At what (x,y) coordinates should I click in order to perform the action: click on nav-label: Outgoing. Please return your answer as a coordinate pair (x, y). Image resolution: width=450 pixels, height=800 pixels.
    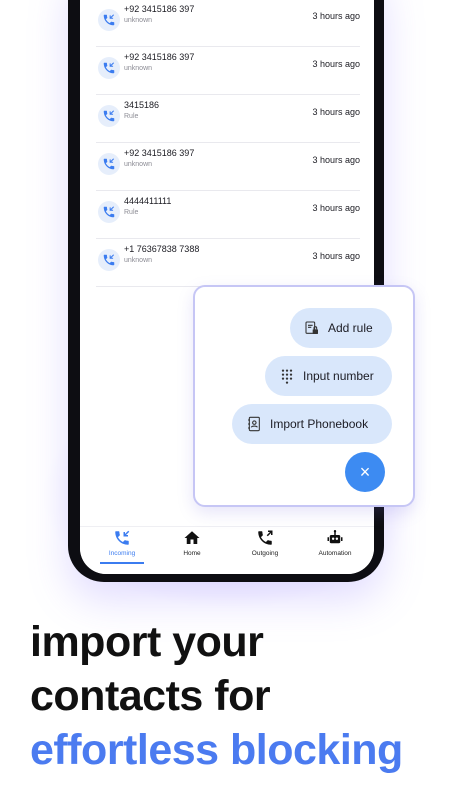
    Looking at the image, I should click on (265, 553).